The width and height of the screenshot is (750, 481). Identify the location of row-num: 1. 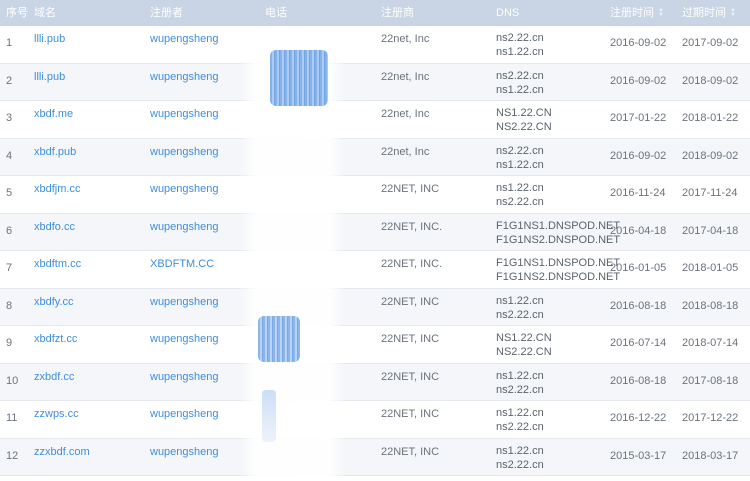
(9, 43).